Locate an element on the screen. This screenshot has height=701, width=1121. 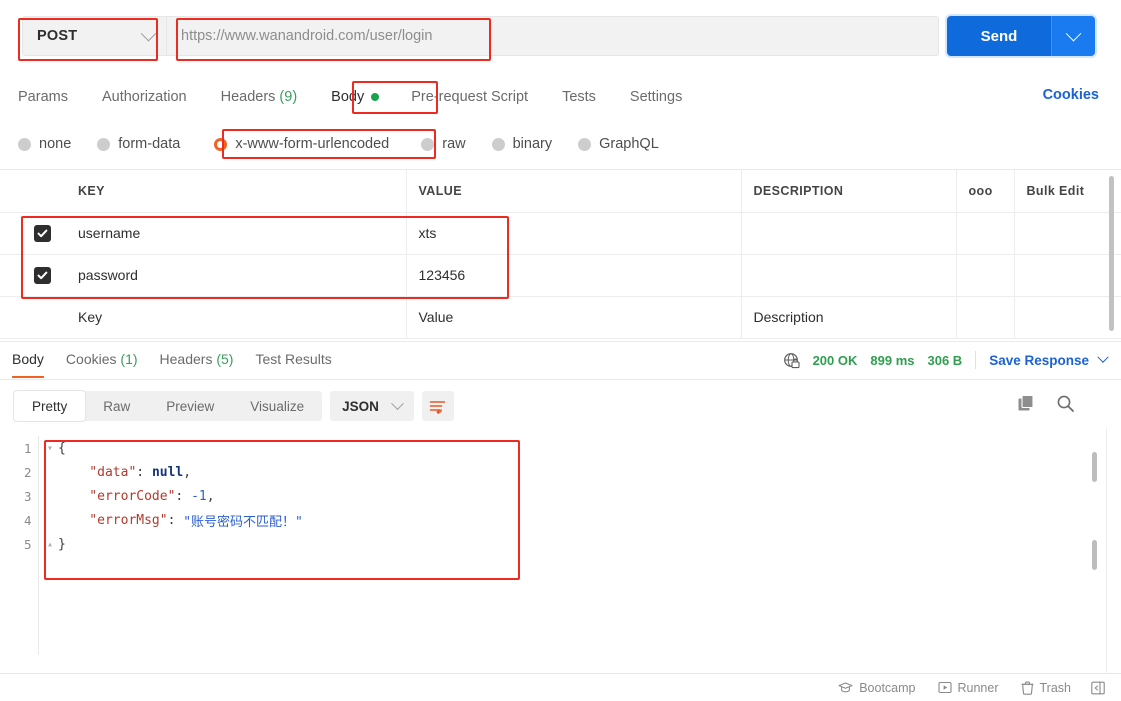
fold-toggle-icon: ▴ is located at coordinates (50, 544).